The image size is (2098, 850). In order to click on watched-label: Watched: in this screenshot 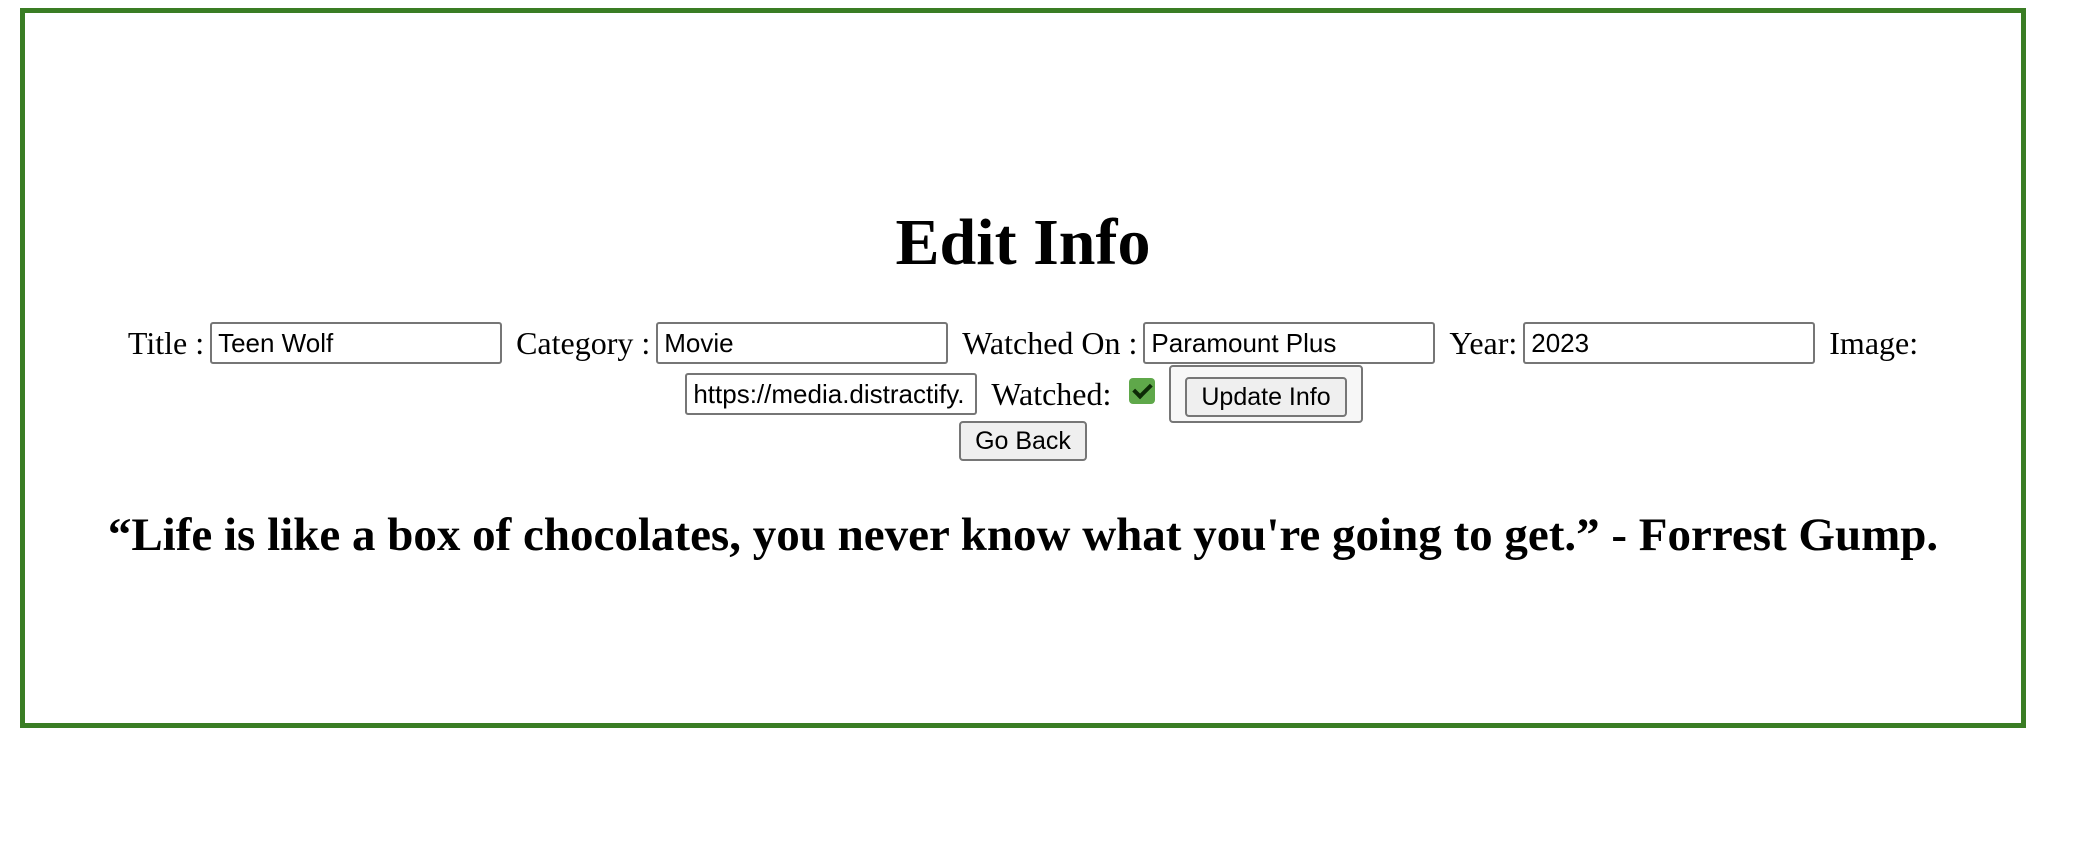, I will do `click(1051, 393)`.